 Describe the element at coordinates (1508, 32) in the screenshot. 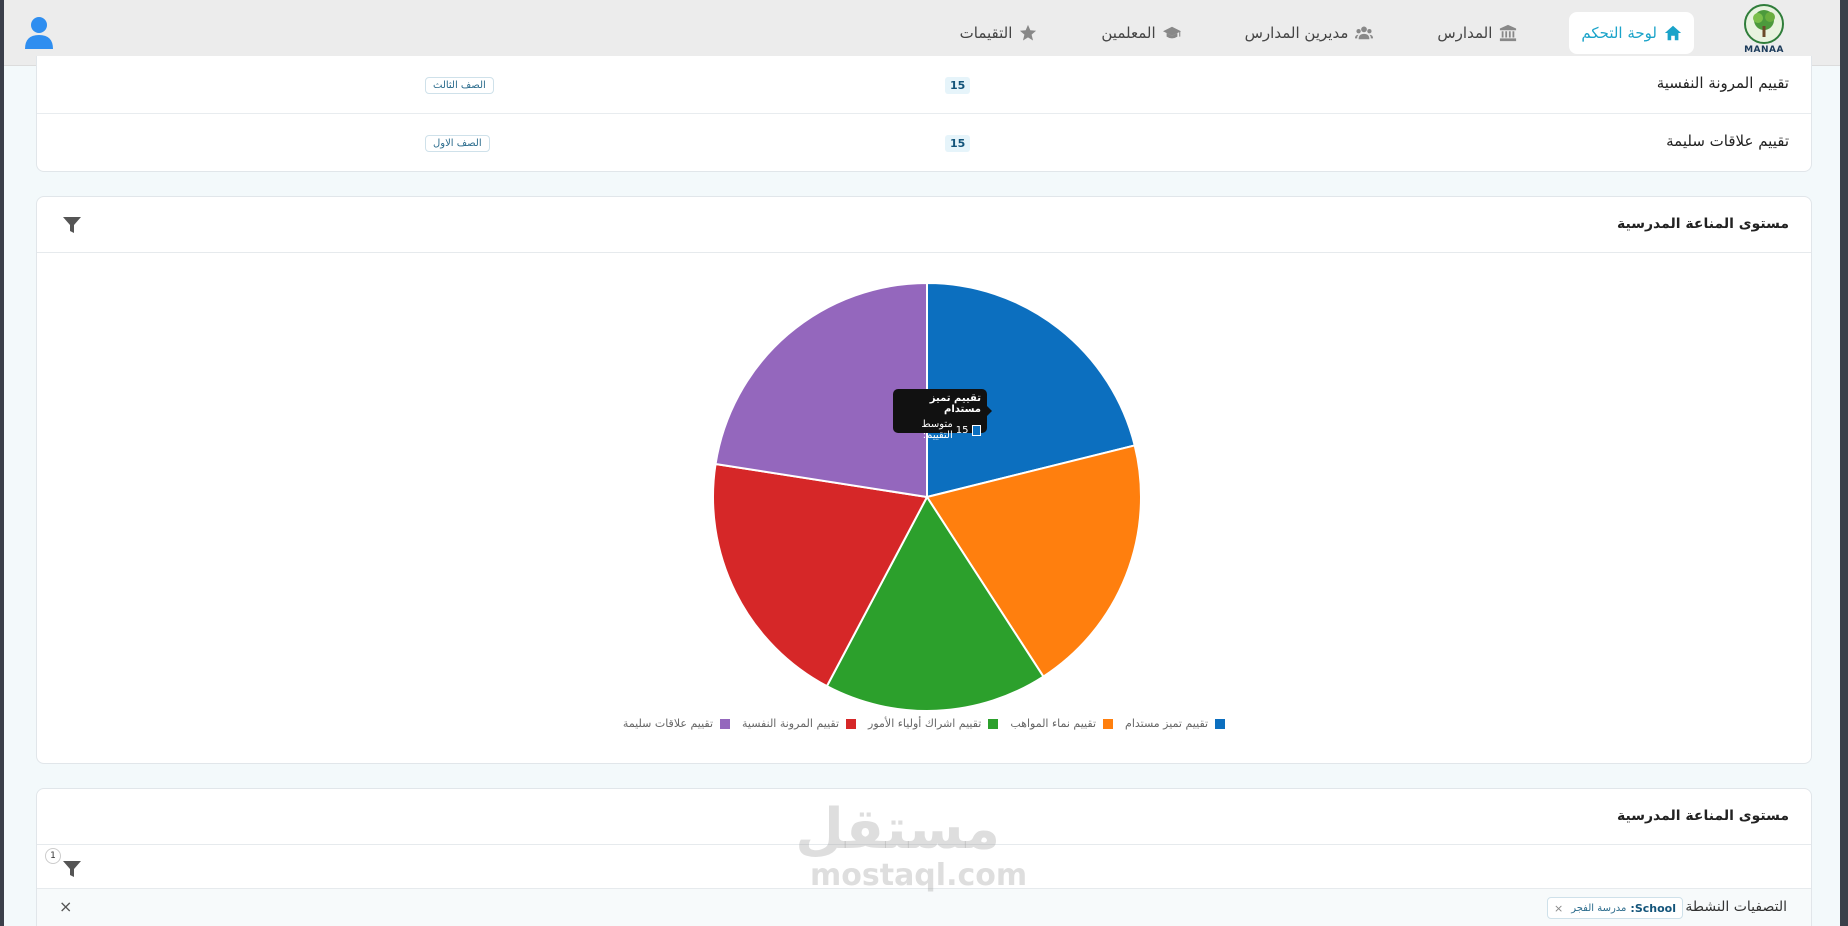

I see `school-building-icon` at that location.